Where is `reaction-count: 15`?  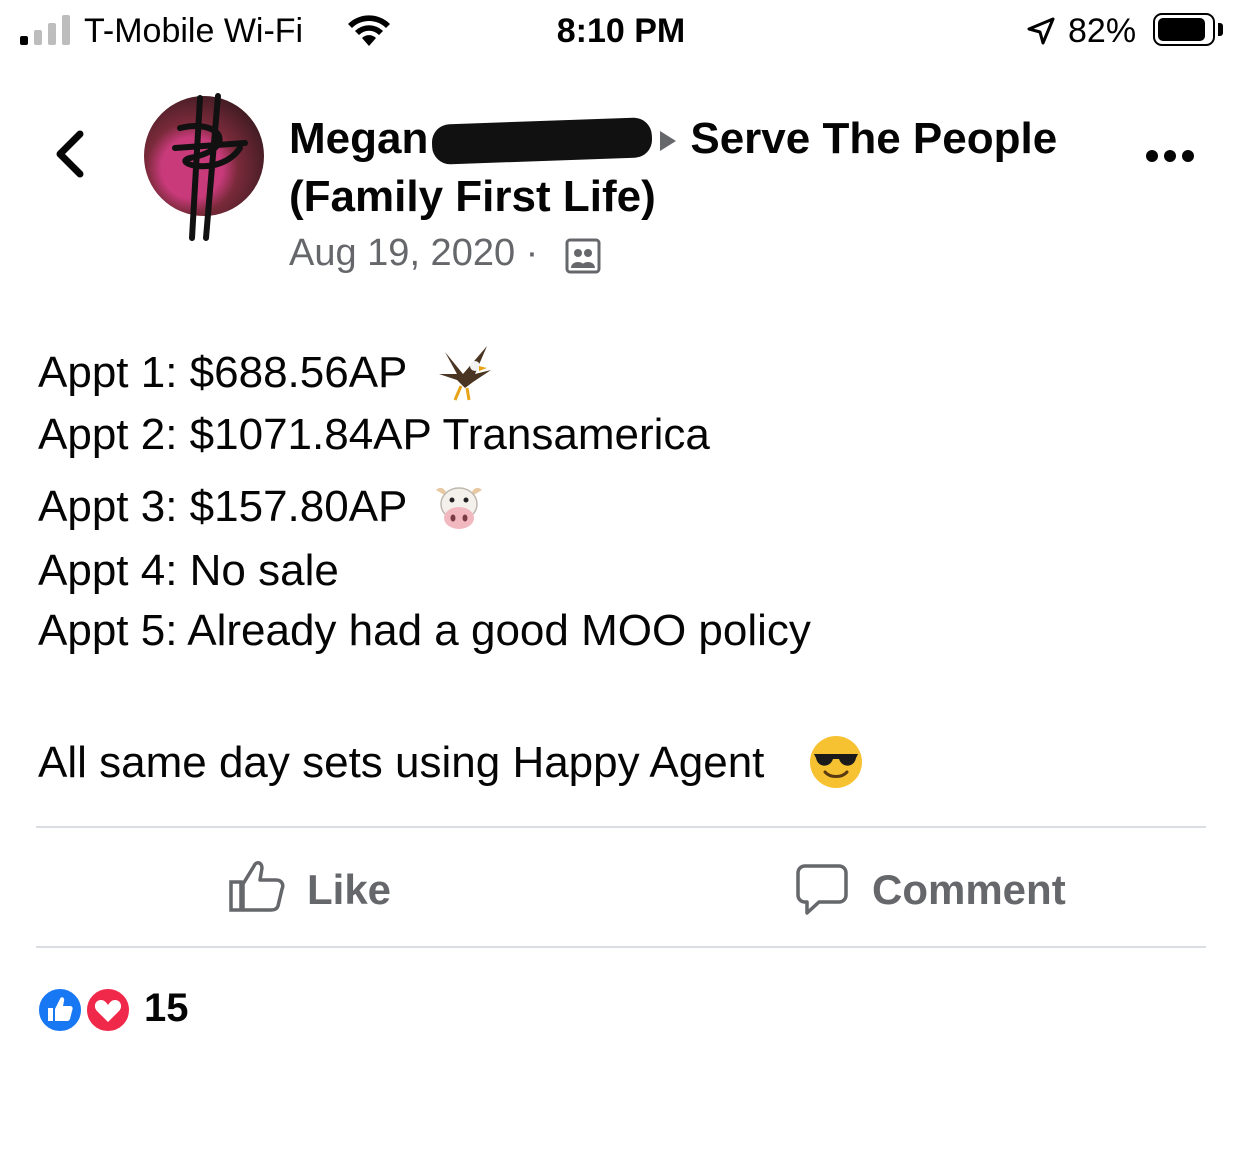 reaction-count: 15 is located at coordinates (166, 1008).